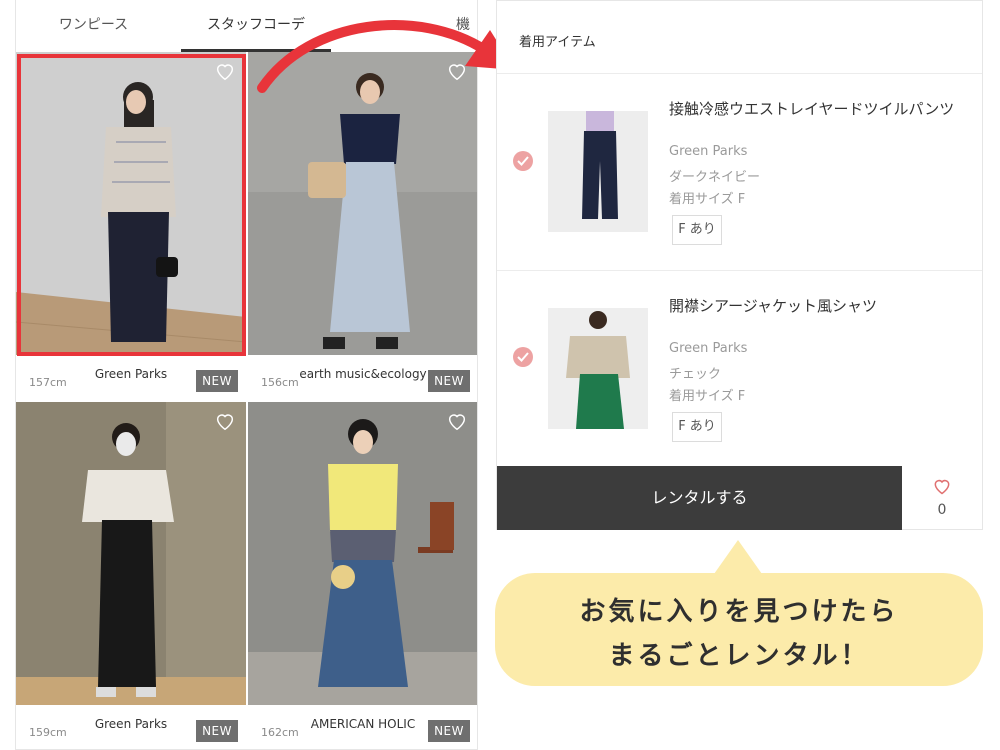 The height and width of the screenshot is (750, 1000). What do you see at coordinates (699, 498) in the screenshot?
I see `rent-button: レンタルする` at bounding box center [699, 498].